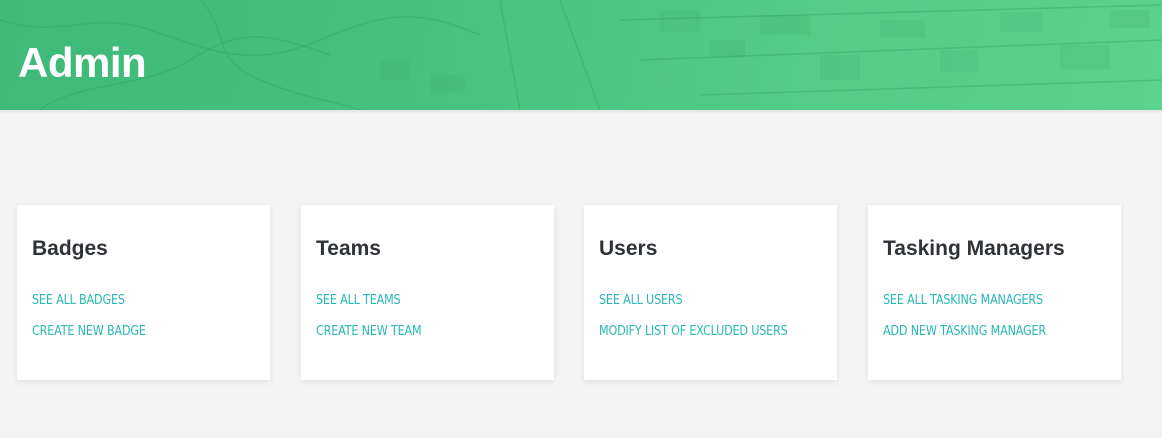 The width and height of the screenshot is (1162, 438). What do you see at coordinates (70, 248) in the screenshot?
I see `card-title-badges: Badges` at bounding box center [70, 248].